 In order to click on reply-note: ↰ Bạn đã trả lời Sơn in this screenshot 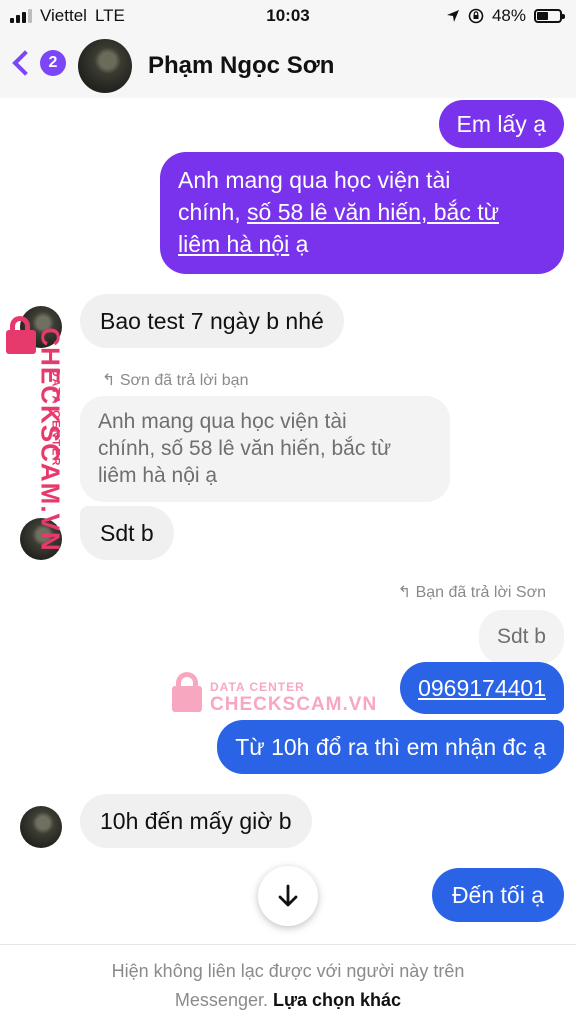, I will do `click(472, 592)`.